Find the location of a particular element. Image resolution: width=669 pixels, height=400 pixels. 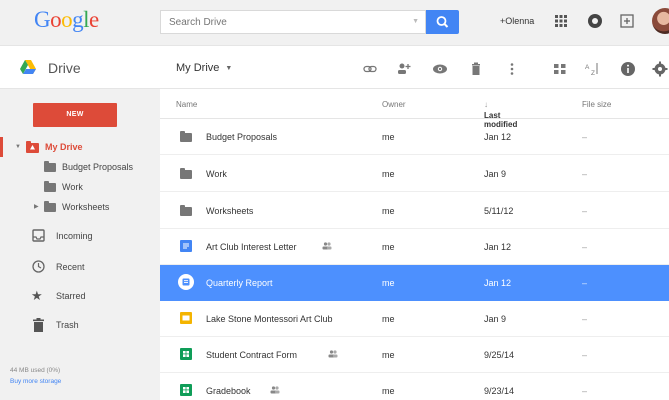

sidebar-item-starred: ★ Starred is located at coordinates (80, 296).